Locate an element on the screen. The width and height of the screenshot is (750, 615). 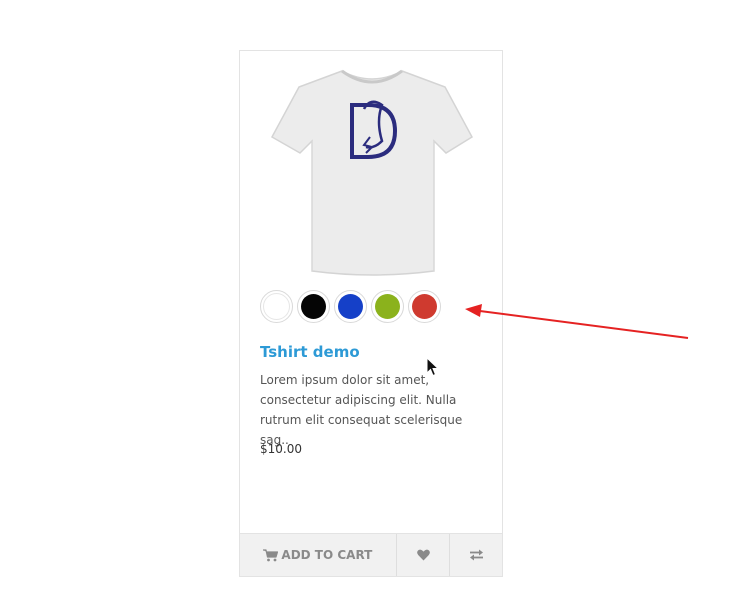
swatch-blue is located at coordinates (350, 306).